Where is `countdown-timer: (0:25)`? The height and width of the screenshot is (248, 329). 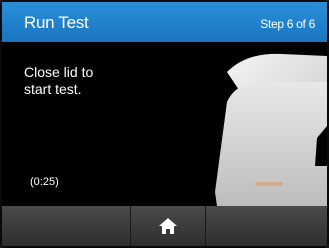
countdown-timer: (0:25) is located at coordinates (44, 182).